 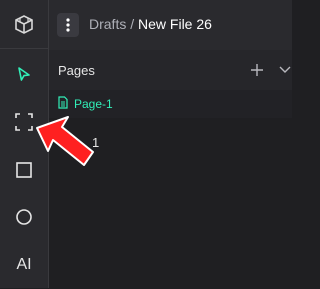 What do you see at coordinates (76, 70) in the screenshot?
I see `pages-title: Pages` at bounding box center [76, 70].